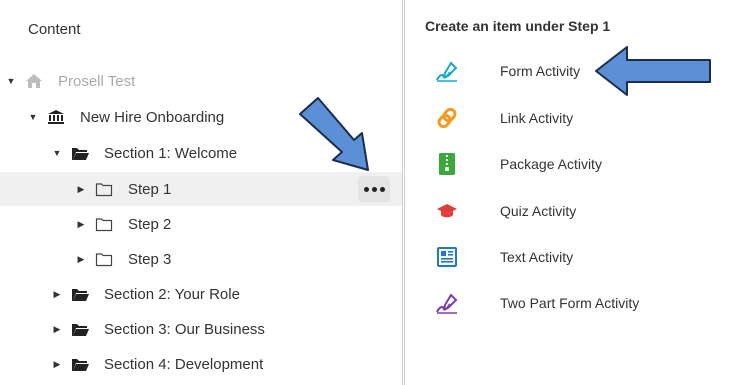  I want to click on tree-item-label: Step 3, so click(150, 259).